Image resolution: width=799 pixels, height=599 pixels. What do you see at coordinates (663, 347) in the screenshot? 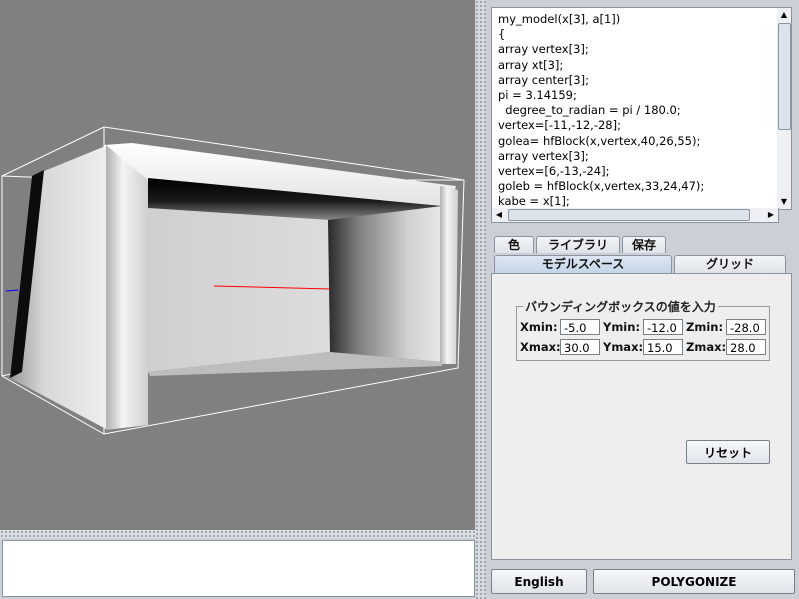
I see `ymax-input: 15.0` at bounding box center [663, 347].